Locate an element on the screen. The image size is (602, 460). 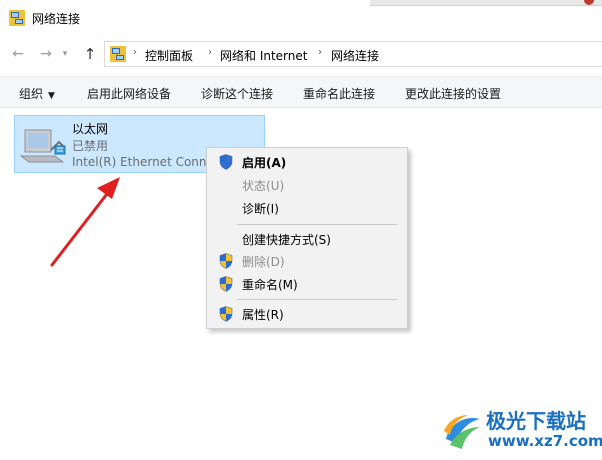
menu-item-delete: 删除(D) is located at coordinates (307, 261).